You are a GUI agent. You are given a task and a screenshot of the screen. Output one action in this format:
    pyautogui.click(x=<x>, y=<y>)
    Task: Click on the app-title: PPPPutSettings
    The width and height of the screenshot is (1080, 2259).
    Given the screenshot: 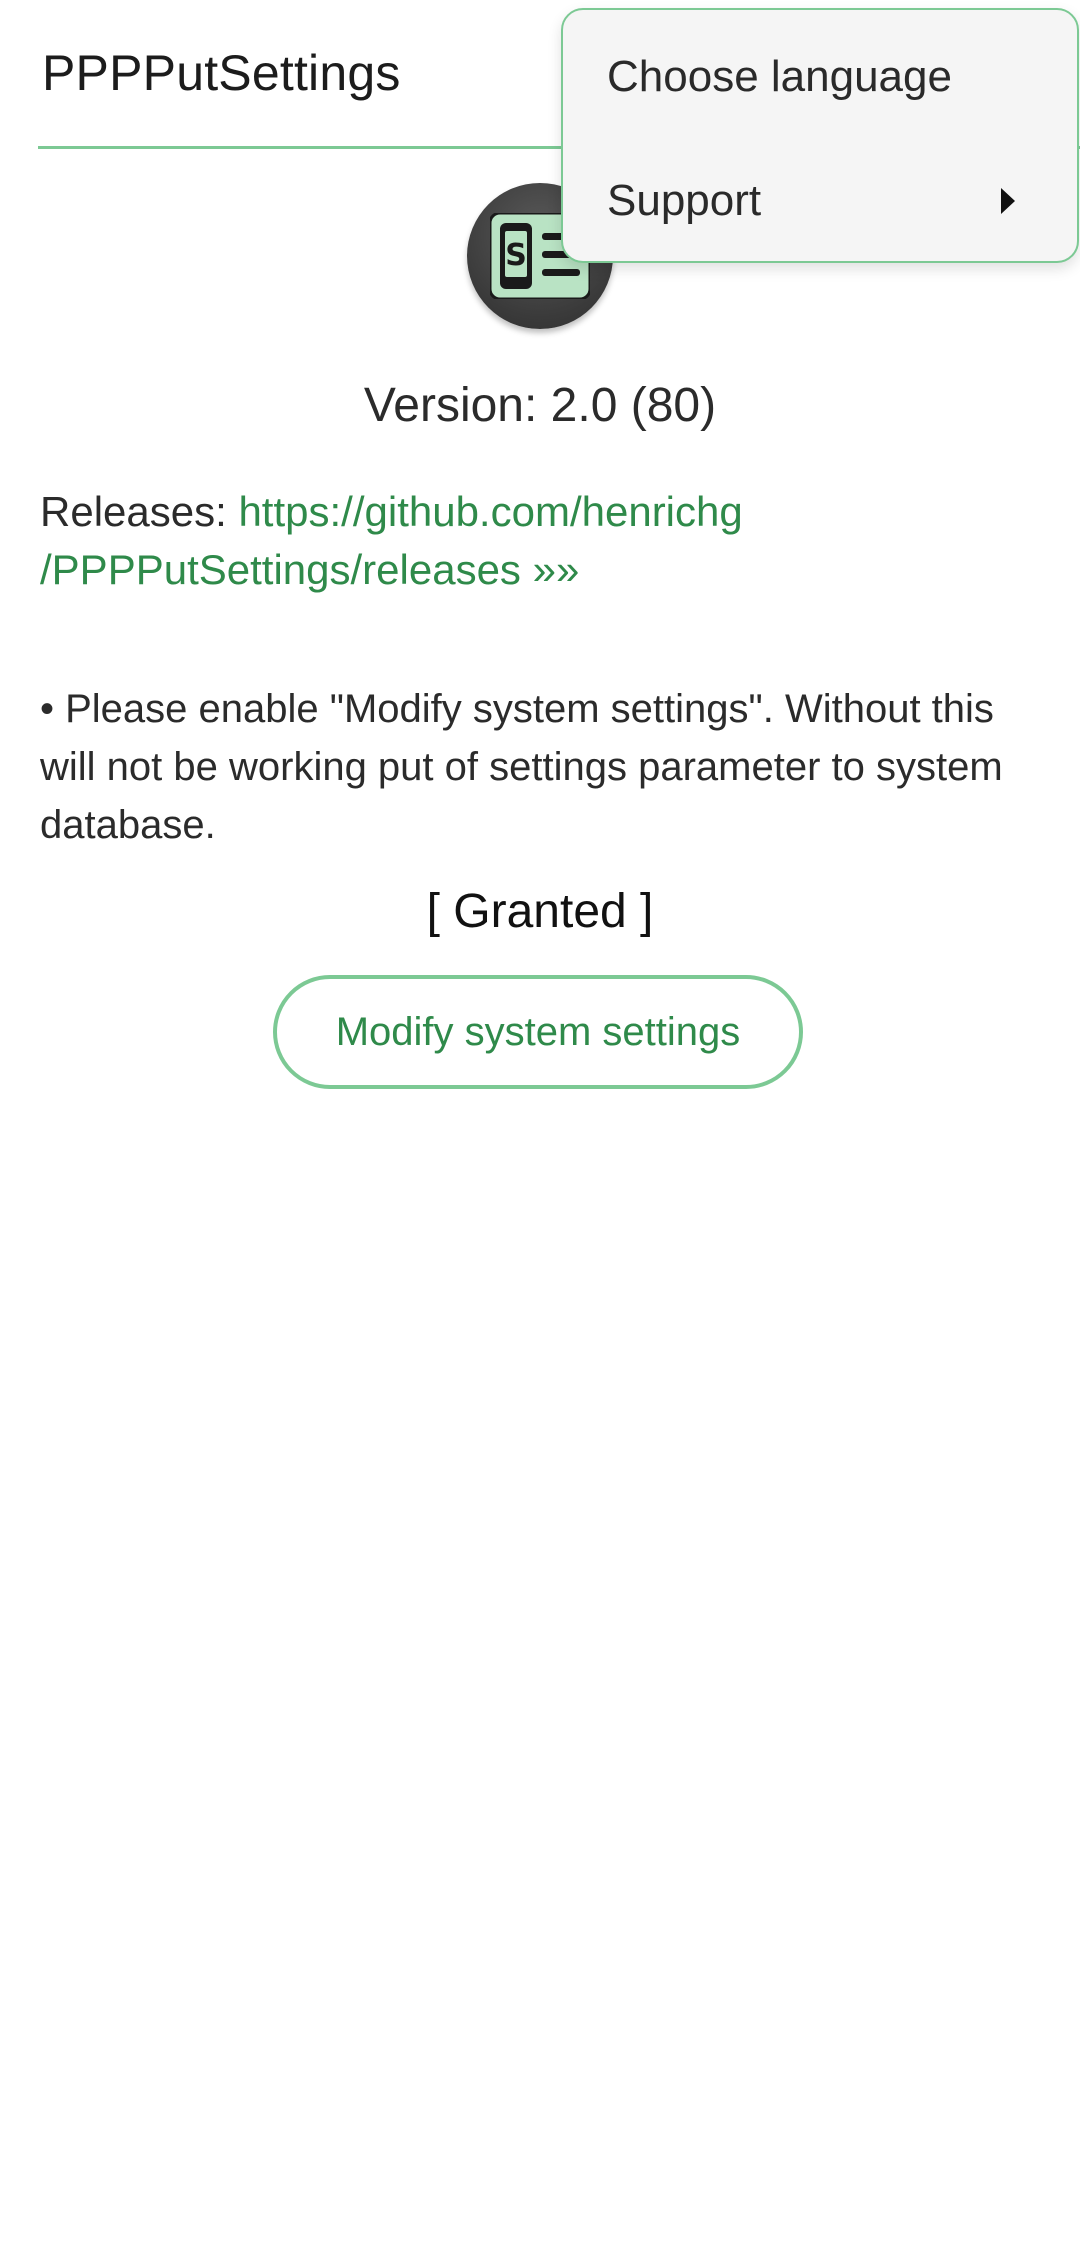 What is the action you would take?
    pyautogui.click(x=221, y=73)
    